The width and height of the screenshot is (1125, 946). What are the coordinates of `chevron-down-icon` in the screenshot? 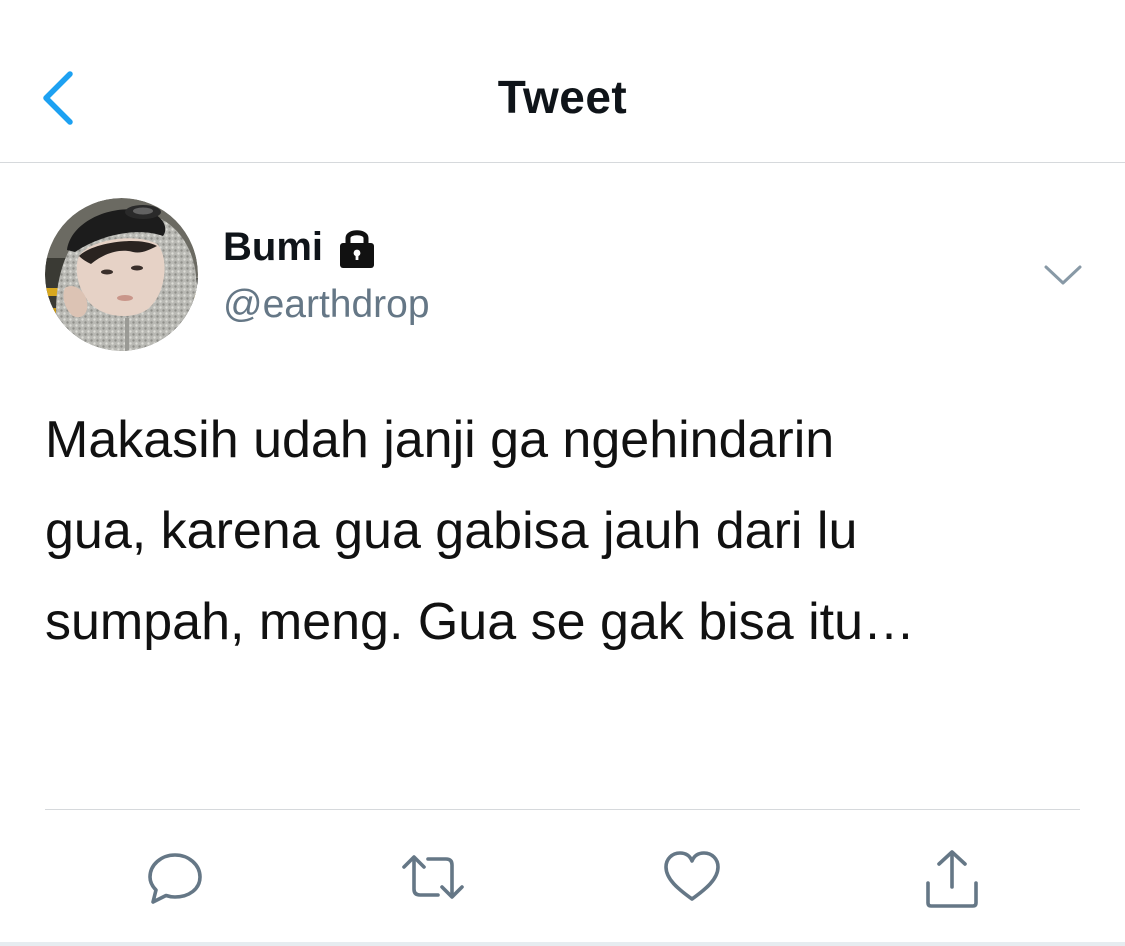 It's located at (1063, 275).